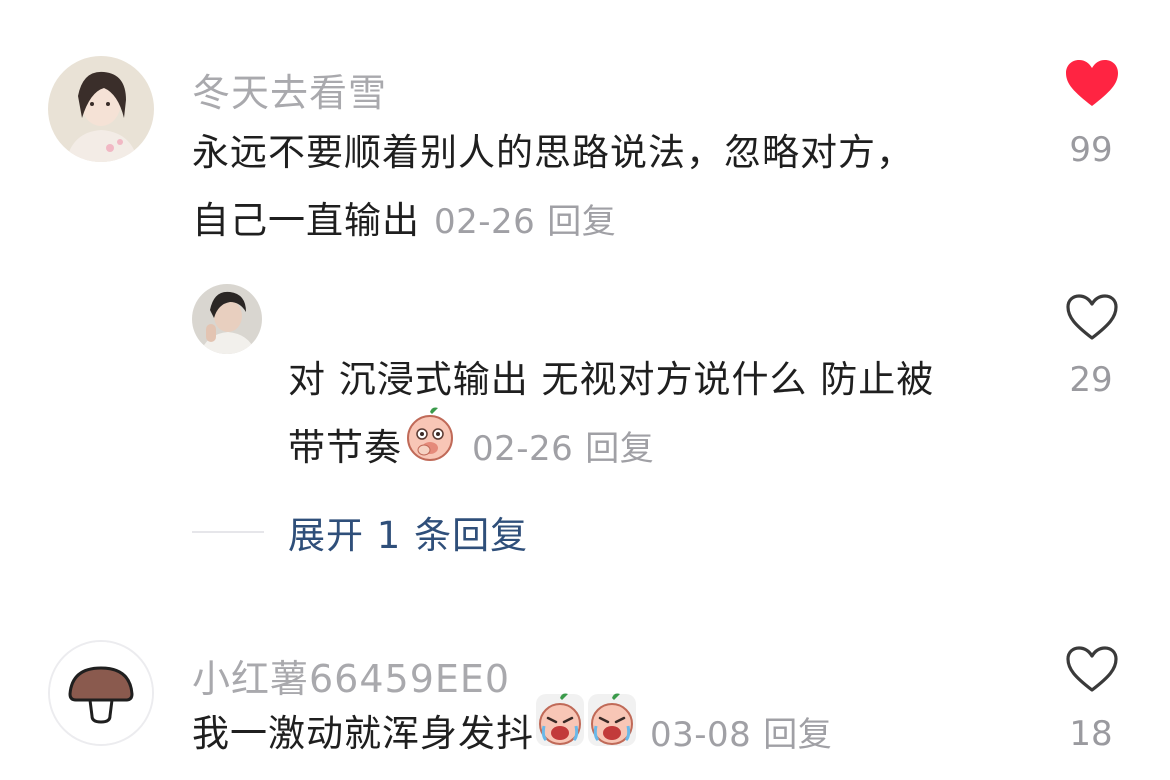 The image size is (1170, 780). Describe the element at coordinates (1091, 150) in the screenshot. I see `like-count: 99` at that location.